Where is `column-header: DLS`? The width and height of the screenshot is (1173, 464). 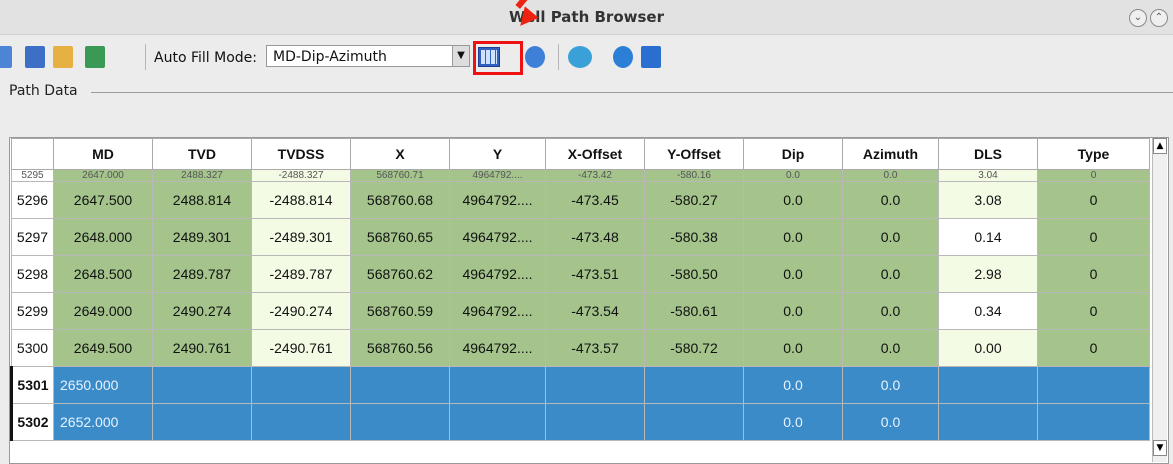
column-header: DLS is located at coordinates (988, 154).